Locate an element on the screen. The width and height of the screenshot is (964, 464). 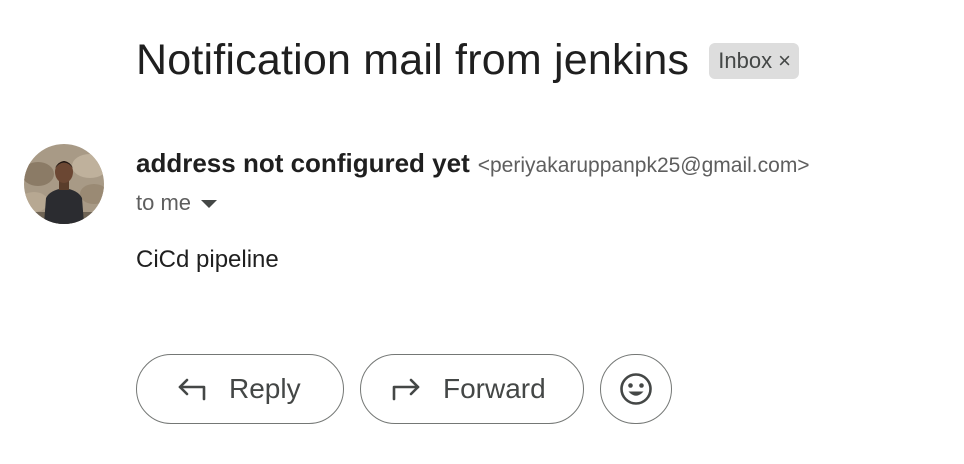
chevron-down-icon is located at coordinates (209, 204).